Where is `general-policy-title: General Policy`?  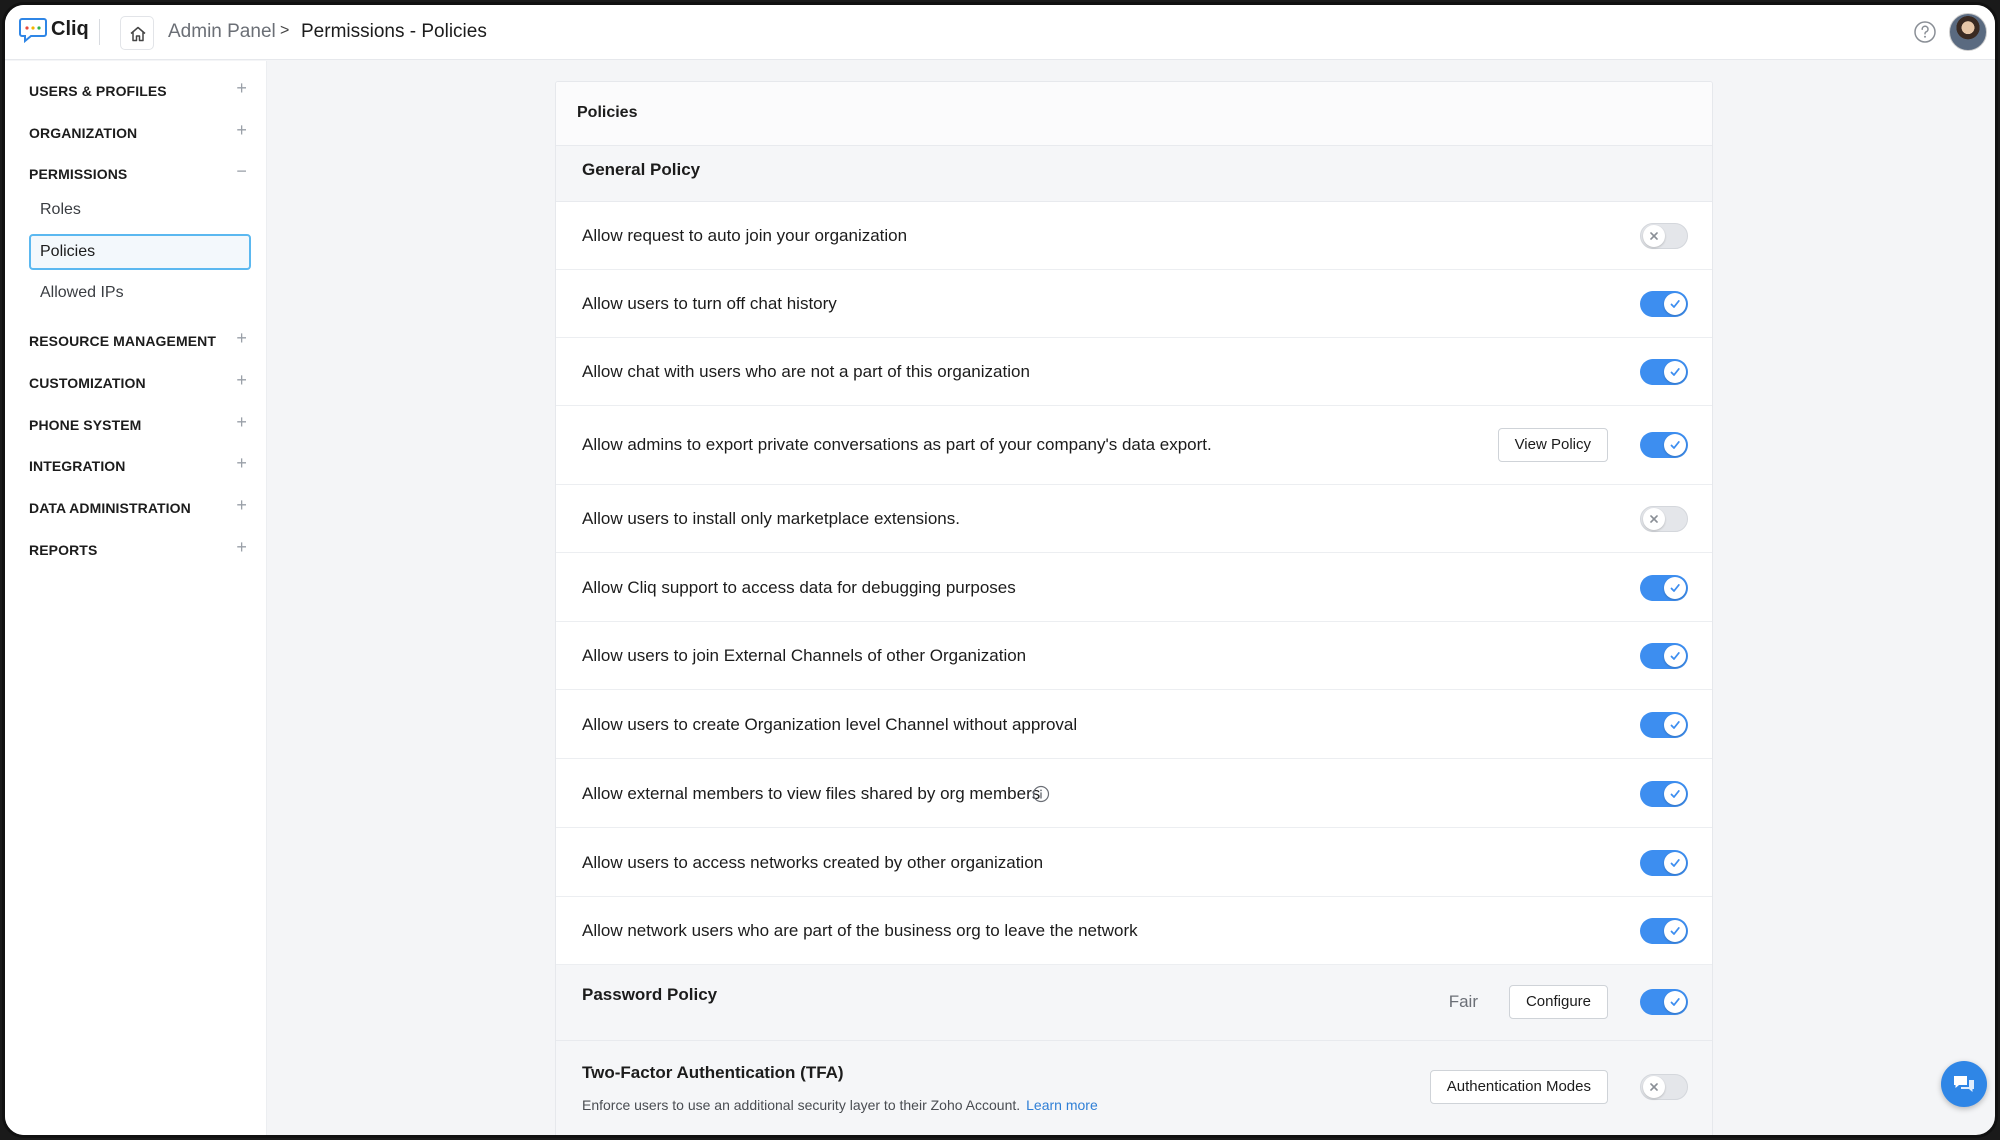 general-policy-title: General Policy is located at coordinates (641, 169).